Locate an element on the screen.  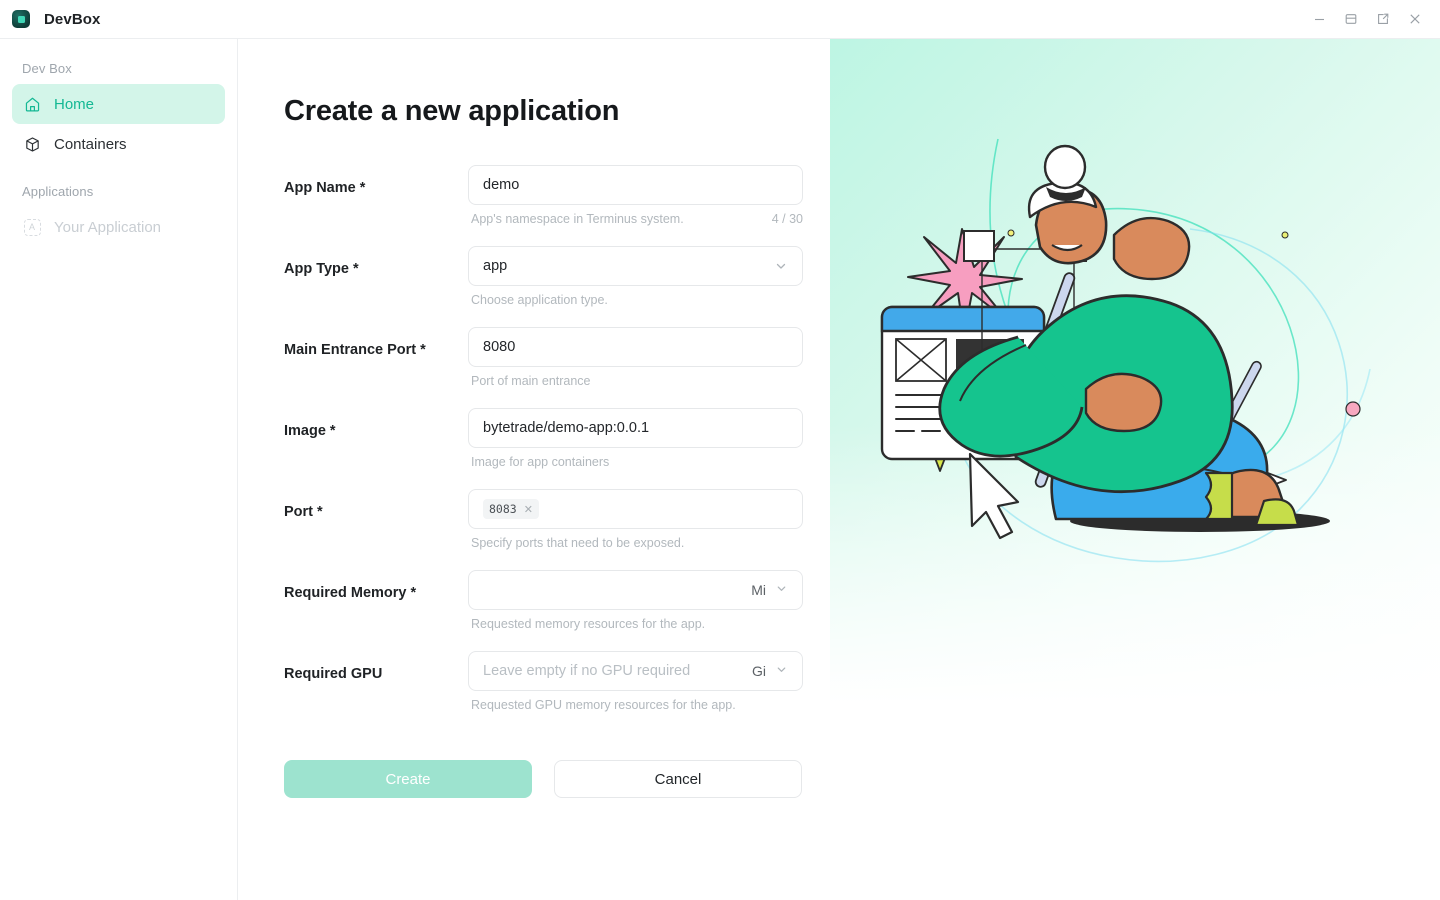
restore-button is located at coordinates (1351, 19).